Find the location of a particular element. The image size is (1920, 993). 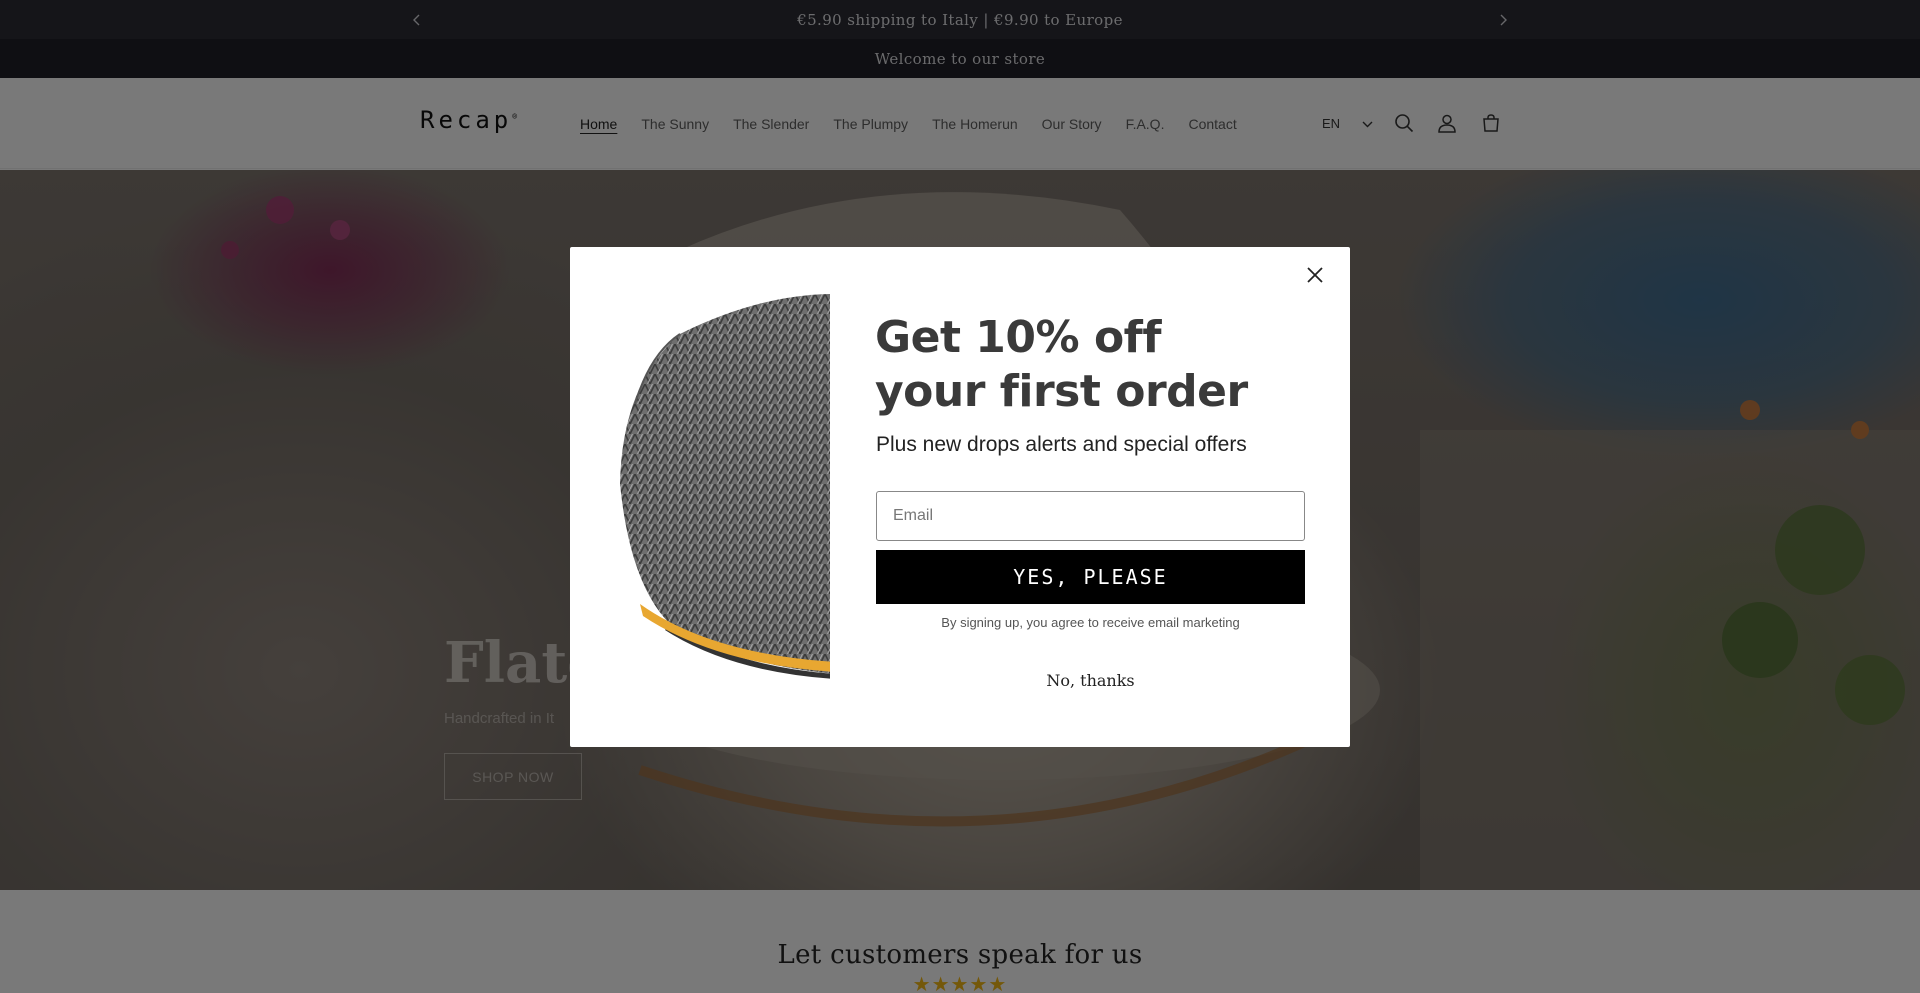

popup-subtitle: Plus new drops alerts and special offers is located at coordinates (1061, 444).